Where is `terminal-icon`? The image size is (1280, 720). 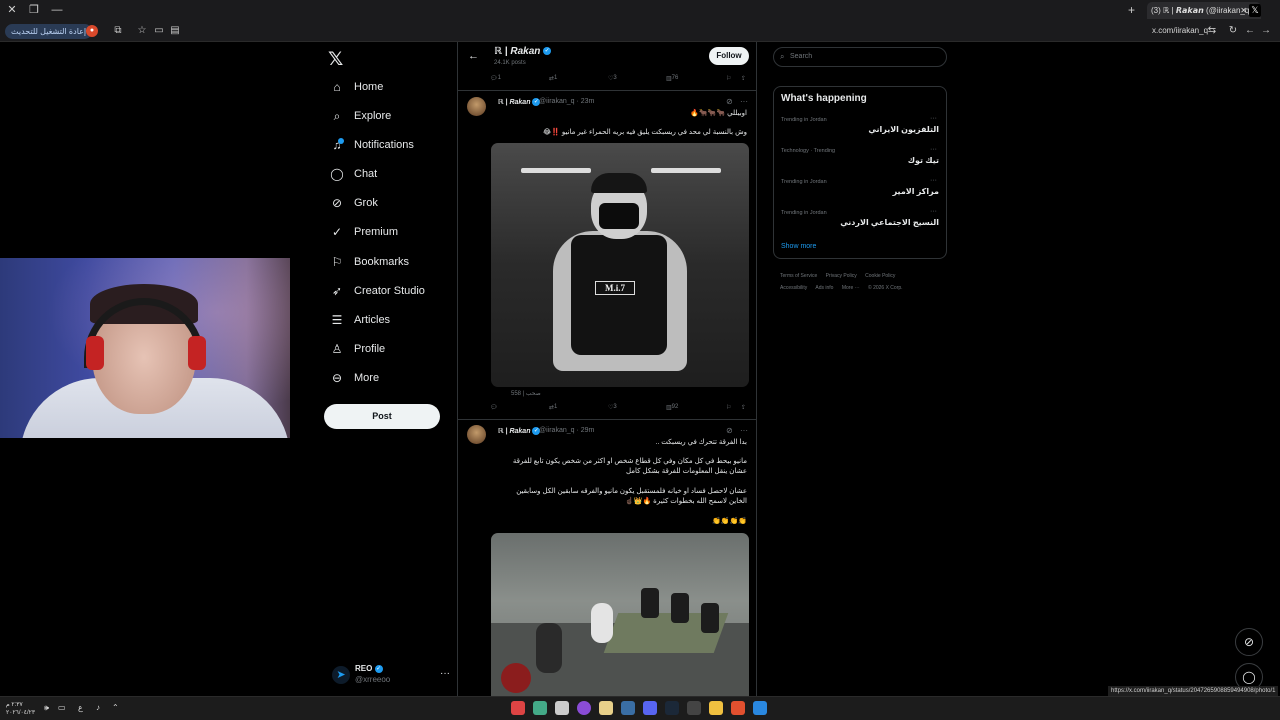 terminal-icon is located at coordinates (694, 708).